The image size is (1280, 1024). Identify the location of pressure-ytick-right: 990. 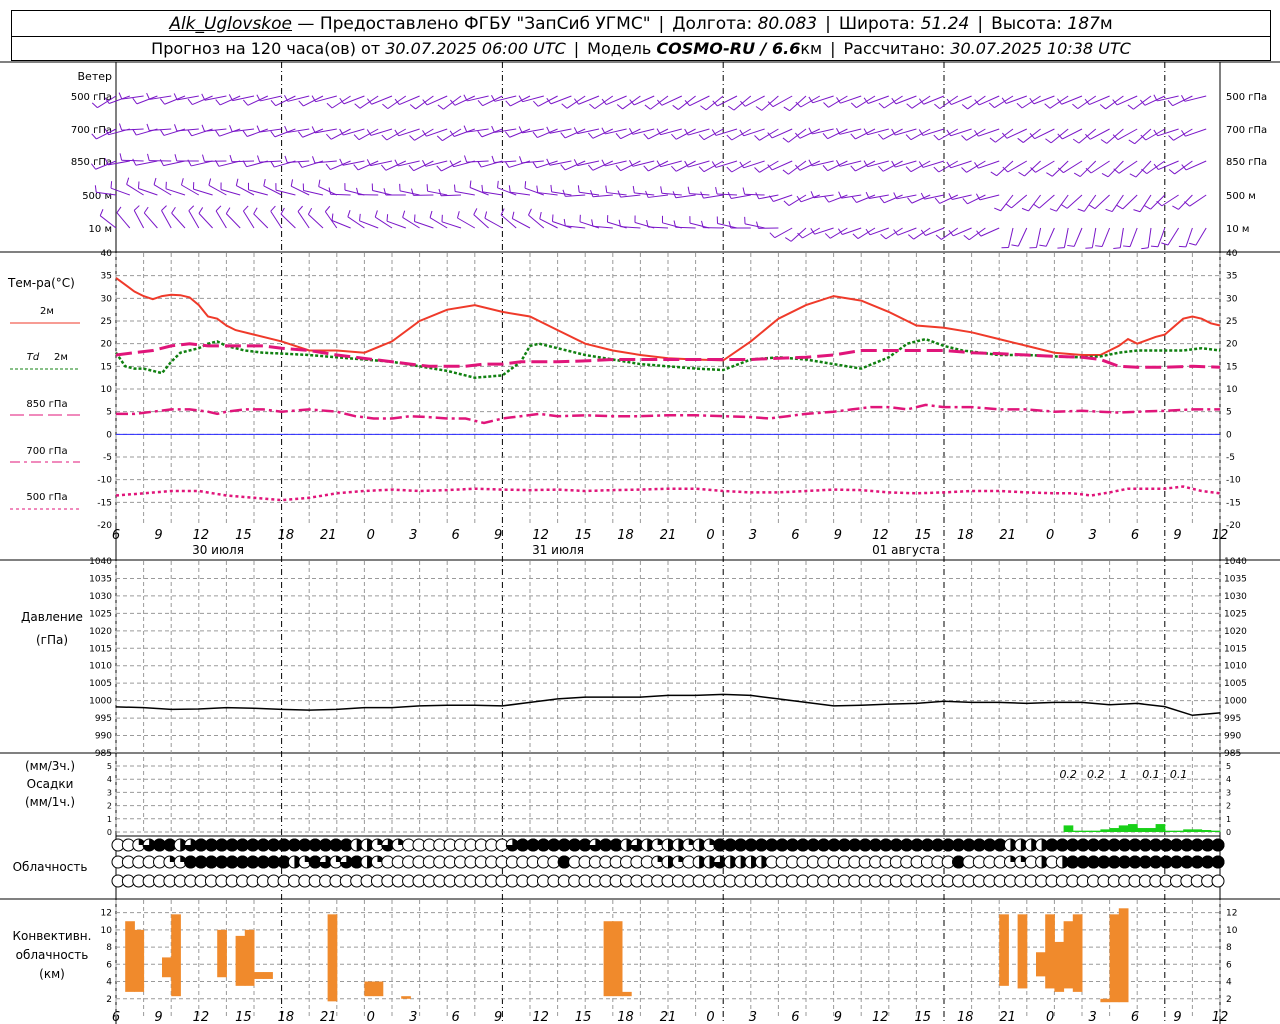
(1232, 737).